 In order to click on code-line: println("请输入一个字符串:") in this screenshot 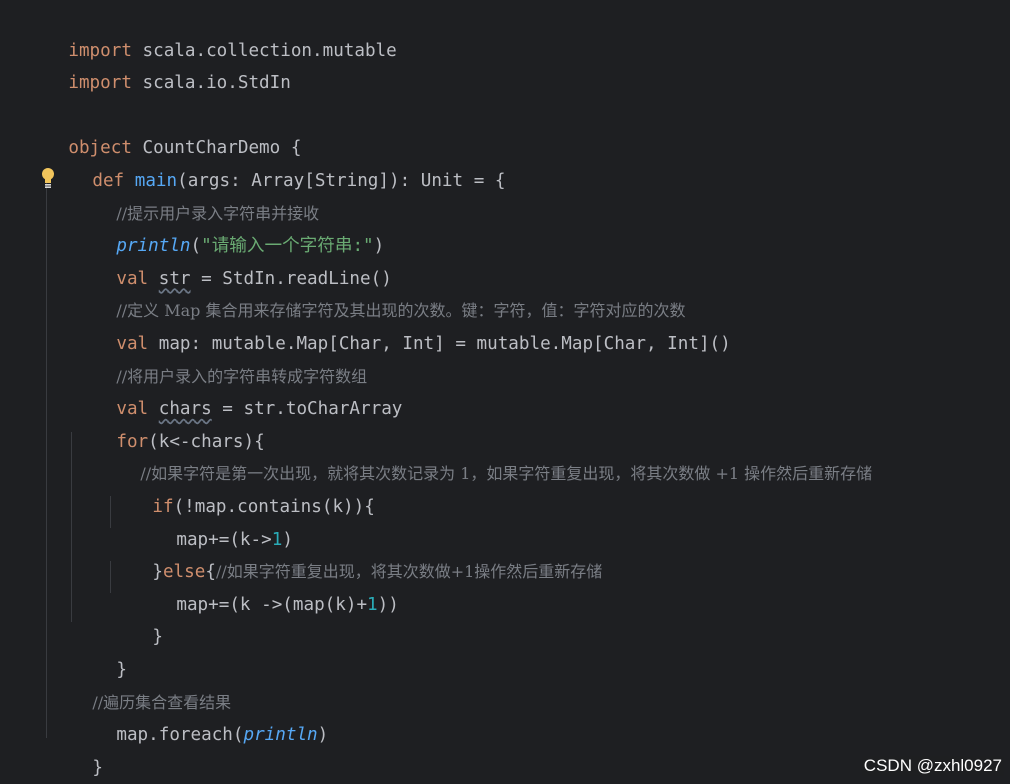, I will do `click(250, 246)`.